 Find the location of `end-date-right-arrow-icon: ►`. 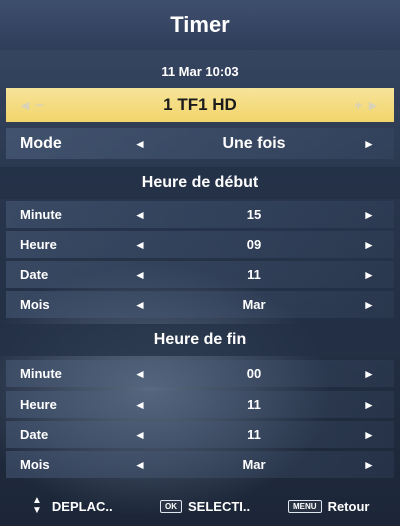

end-date-right-arrow-icon: ► is located at coordinates (369, 435).